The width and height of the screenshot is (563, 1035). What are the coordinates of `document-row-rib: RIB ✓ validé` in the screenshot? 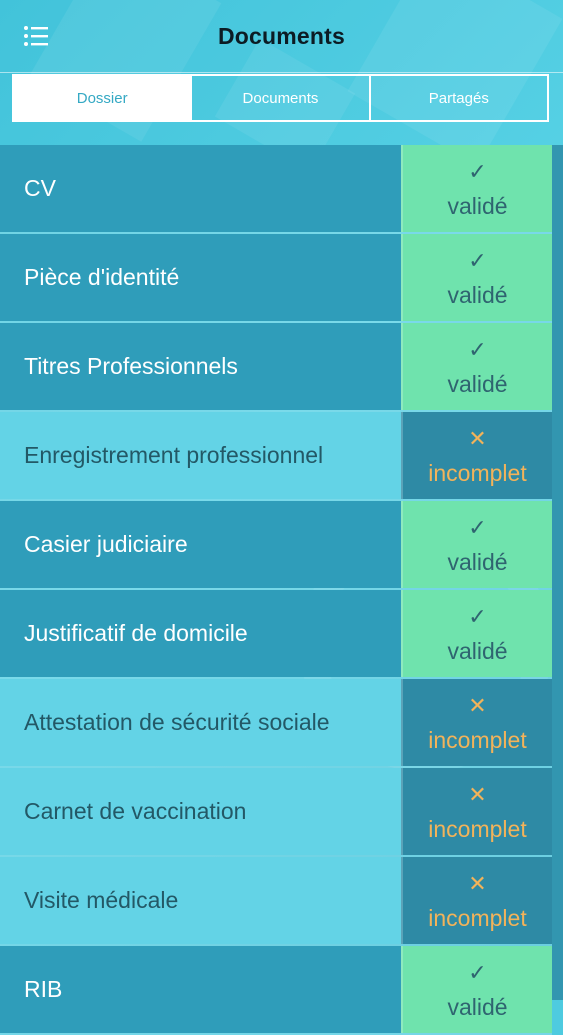 It's located at (276, 990).